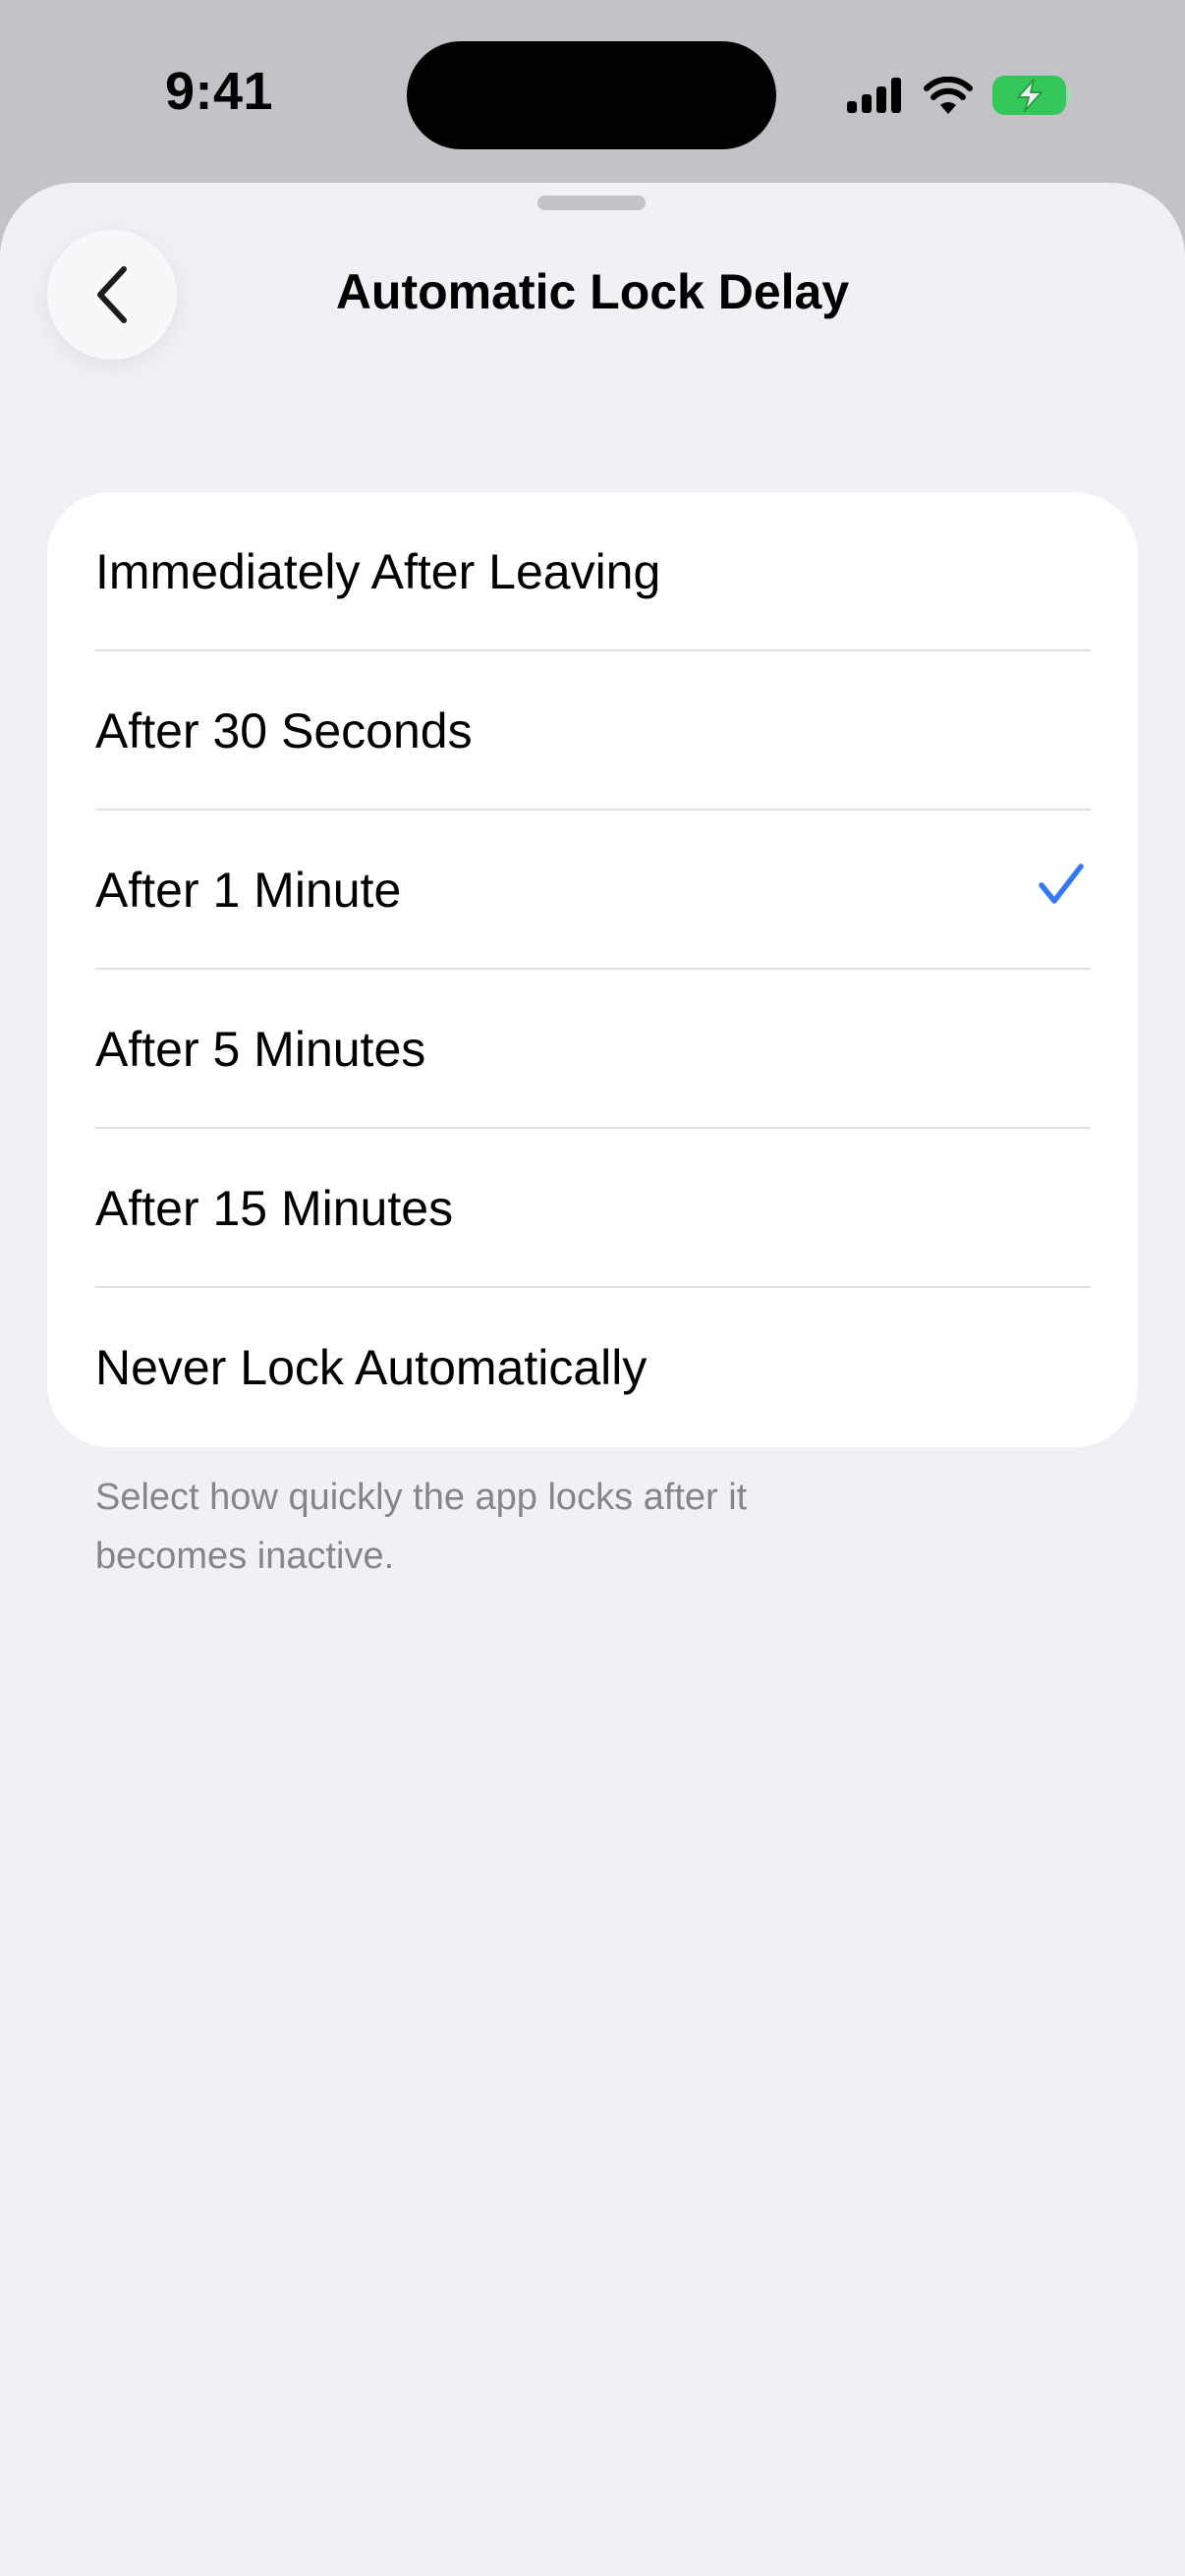  What do you see at coordinates (592, 890) in the screenshot?
I see `option-1-minute: After 1 Minute` at bounding box center [592, 890].